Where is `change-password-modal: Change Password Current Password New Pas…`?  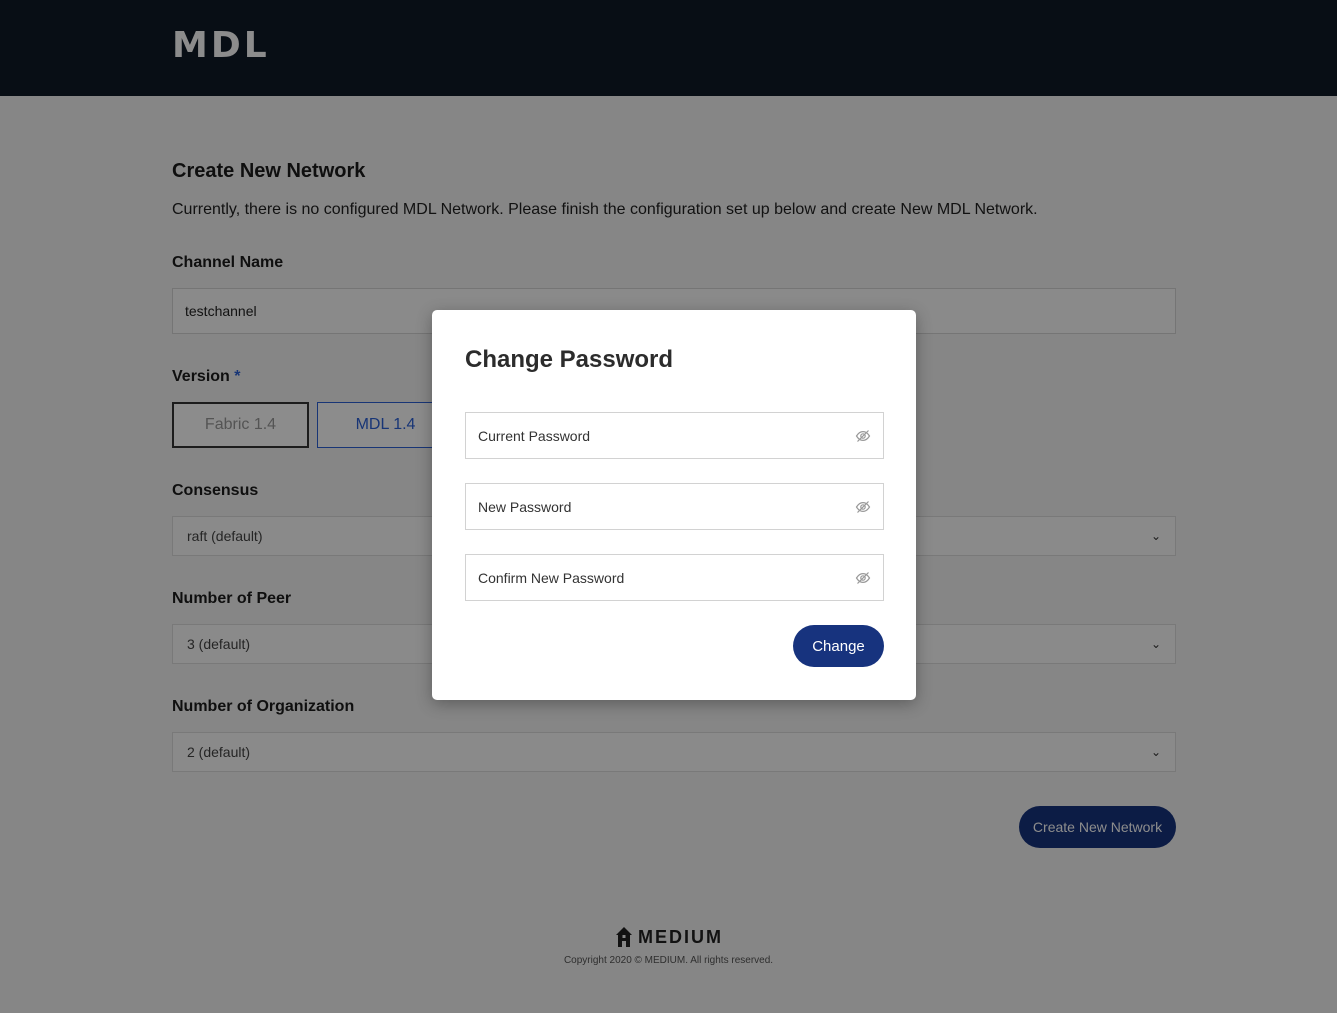
change-password-modal: Change Password Current Password New Pas… is located at coordinates (674, 505).